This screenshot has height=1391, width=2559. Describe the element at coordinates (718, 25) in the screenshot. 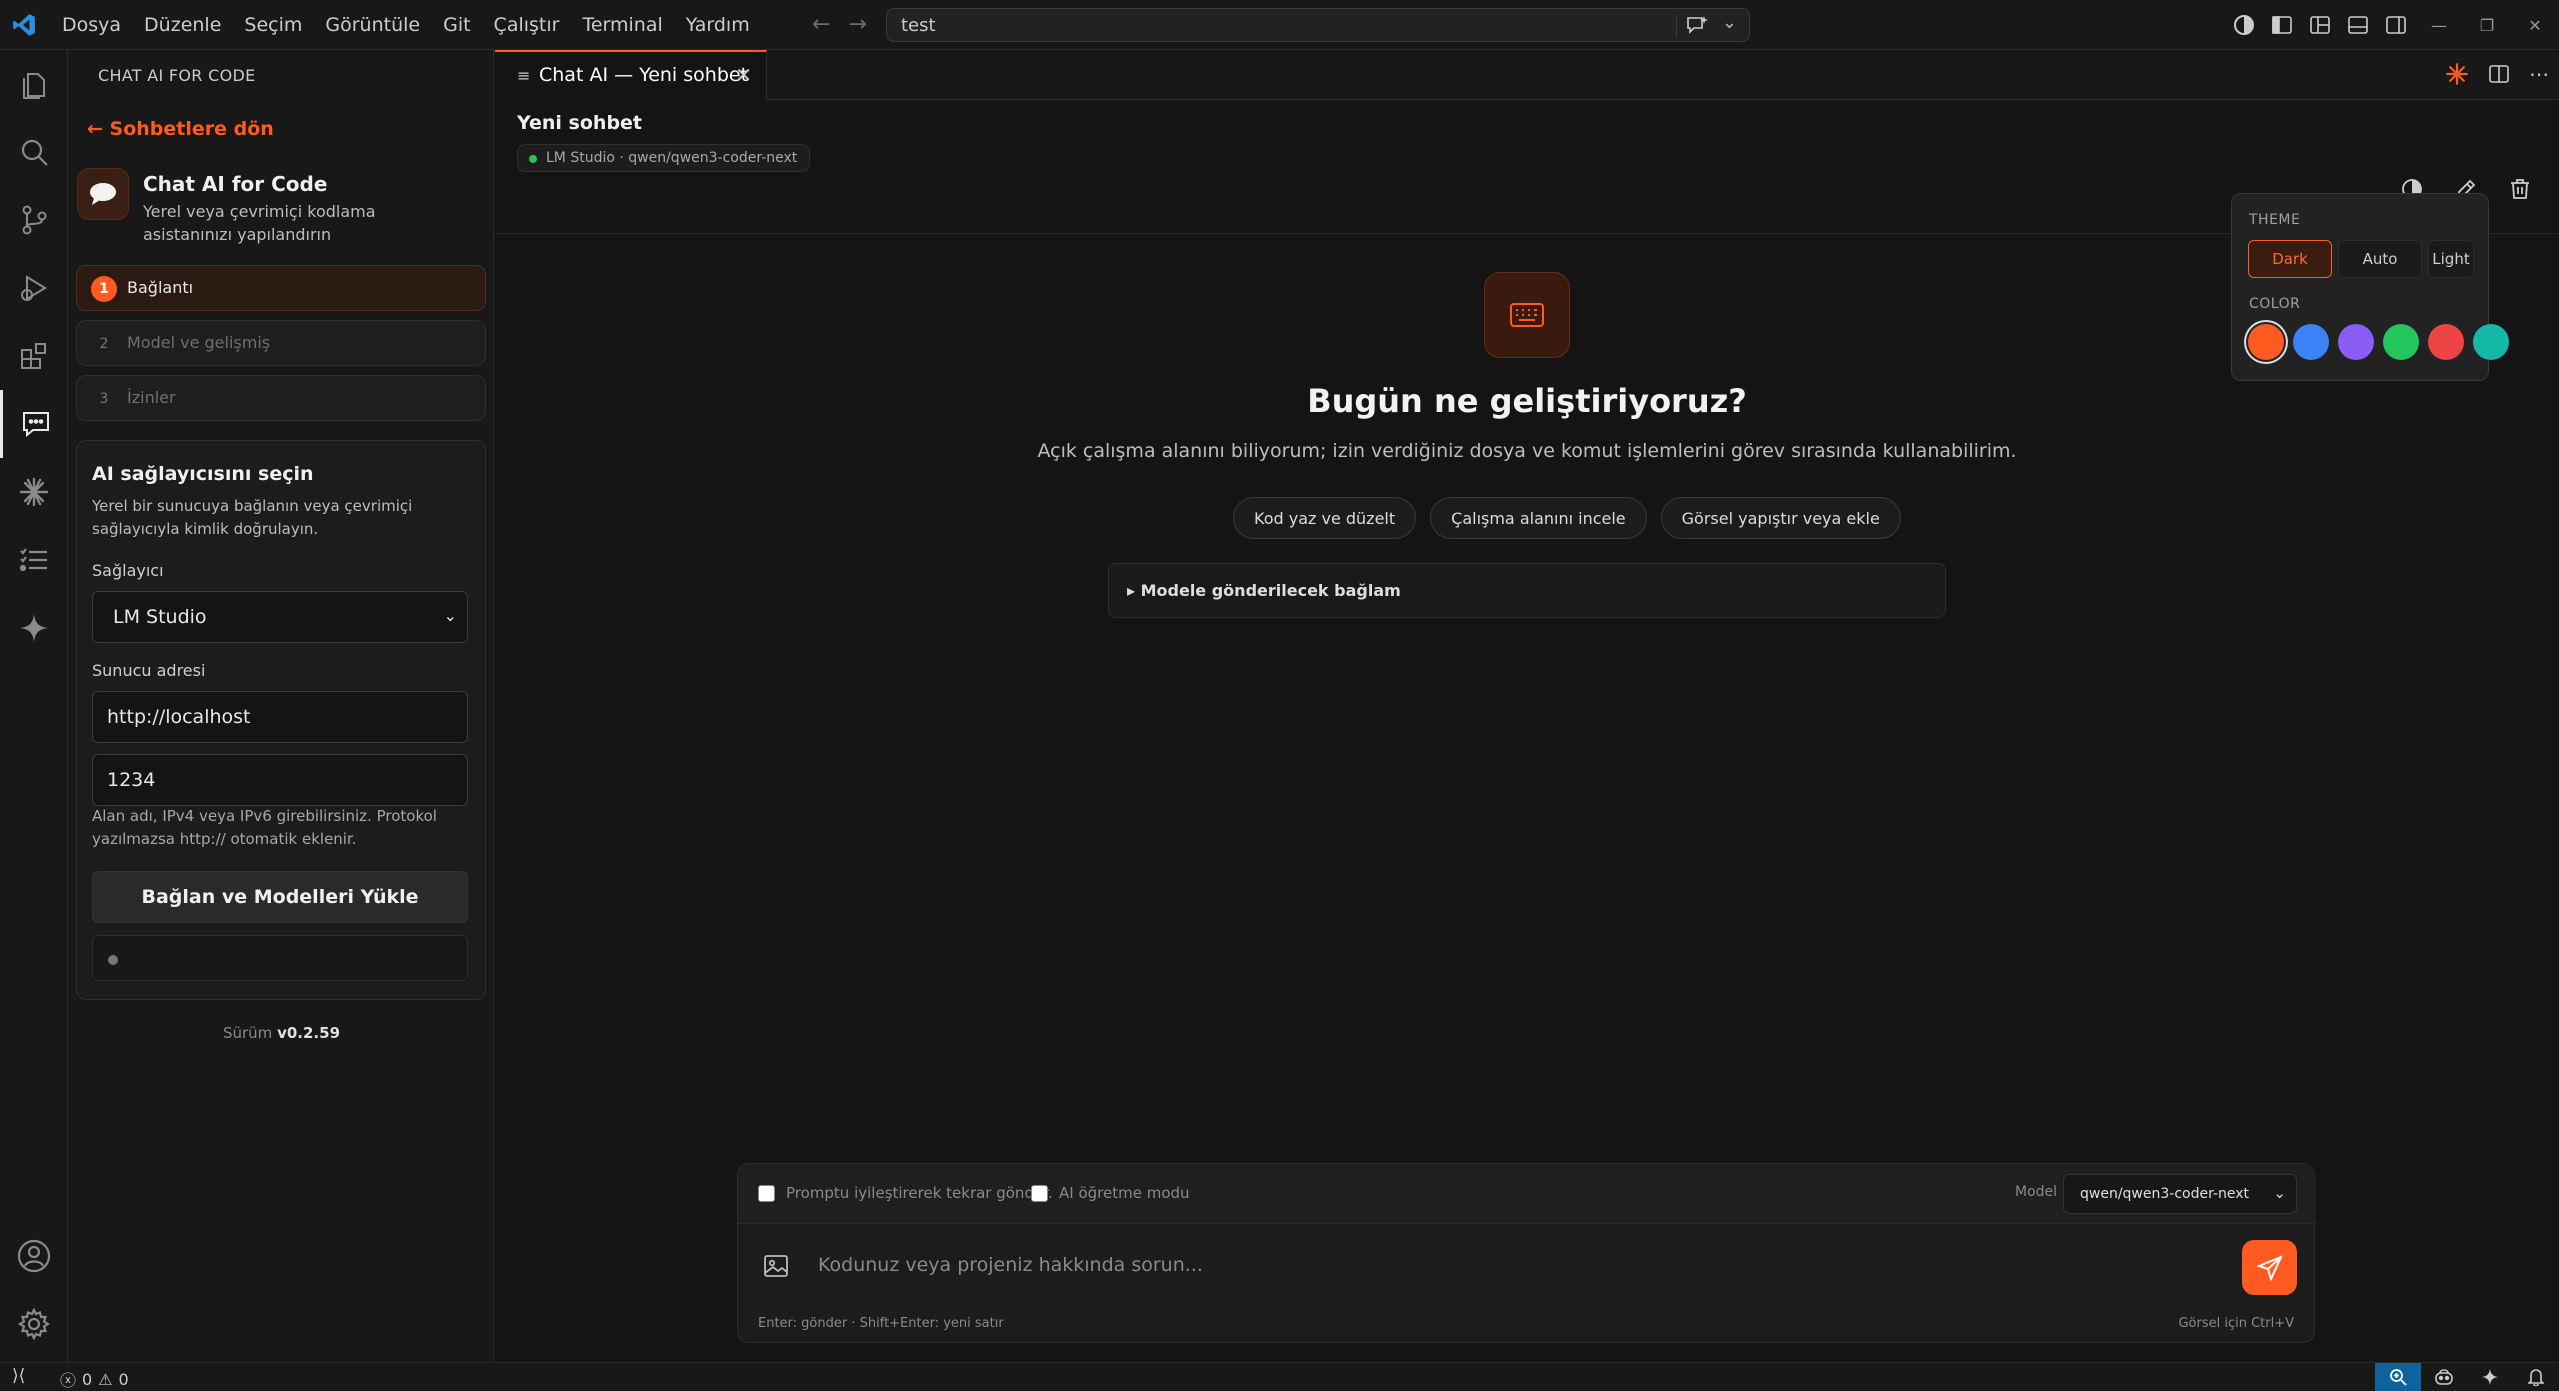

I see `menu-yardim: Yardım` at that location.